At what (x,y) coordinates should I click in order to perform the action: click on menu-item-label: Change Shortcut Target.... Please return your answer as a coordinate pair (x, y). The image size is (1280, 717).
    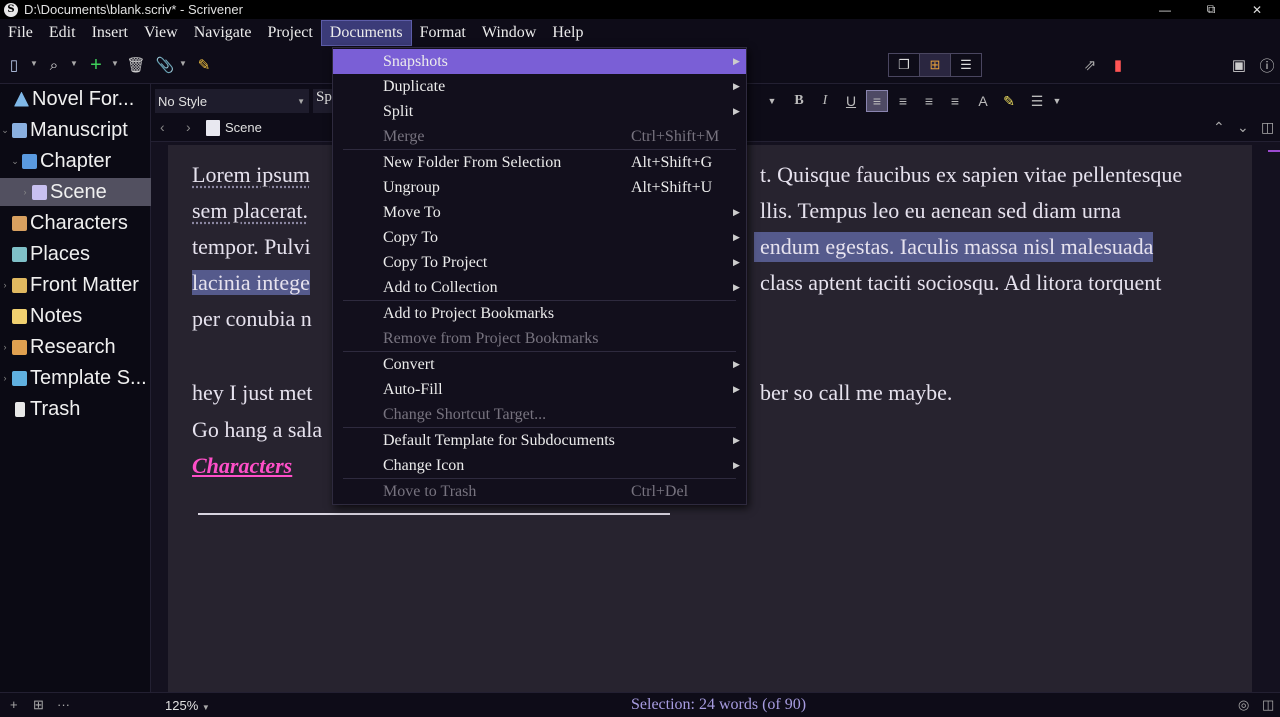
    Looking at the image, I should click on (465, 414).